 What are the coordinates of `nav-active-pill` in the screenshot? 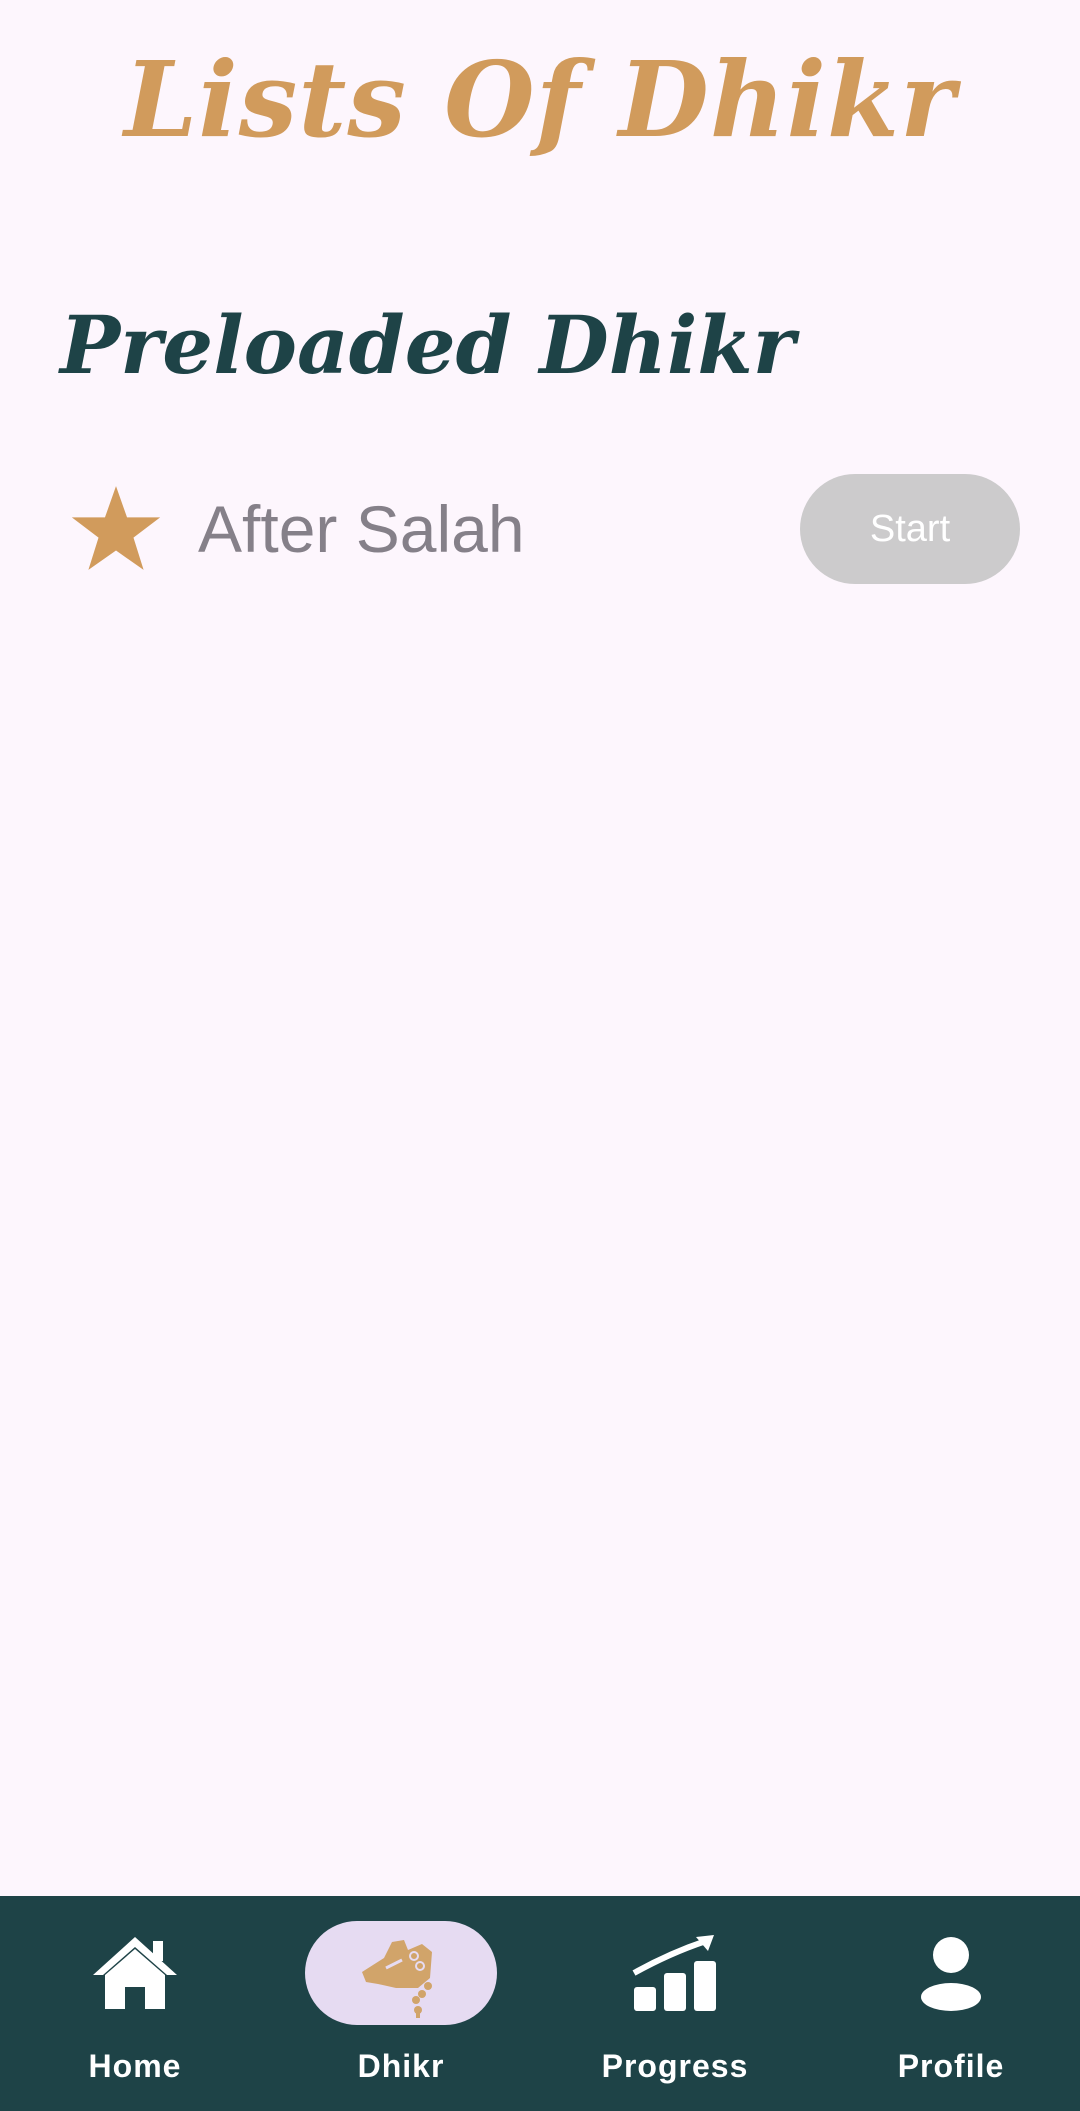 It's located at (401, 1973).